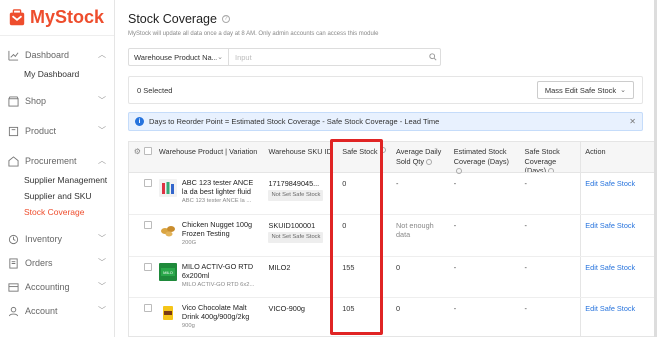  I want to click on product-name: Chicken Nugget 100g Frozen Testing, so click(217, 229).